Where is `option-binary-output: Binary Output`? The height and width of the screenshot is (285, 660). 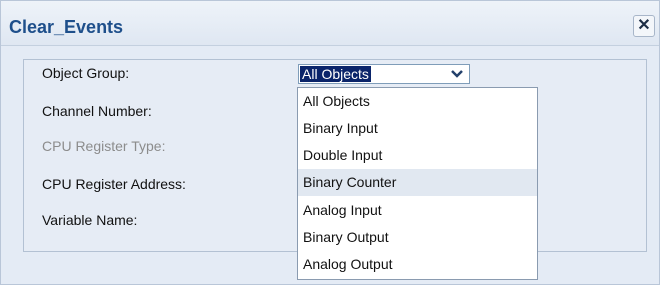 option-binary-output: Binary Output is located at coordinates (417, 237).